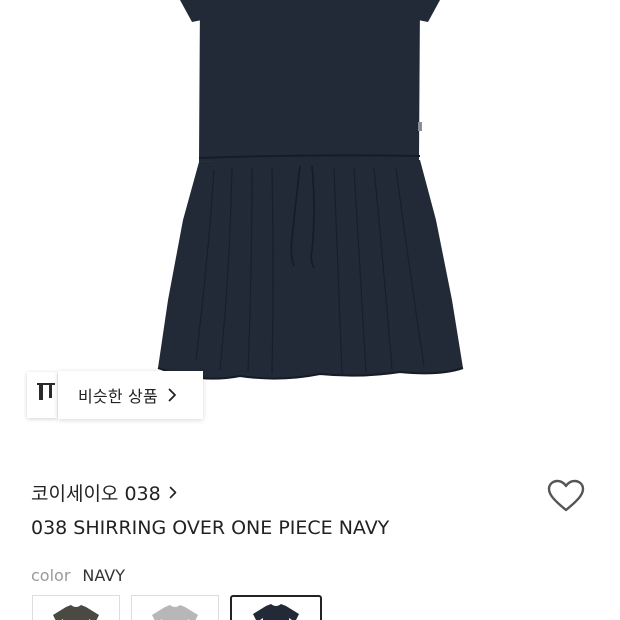 The height and width of the screenshot is (620, 620). I want to click on color-label: color, so click(51, 575).